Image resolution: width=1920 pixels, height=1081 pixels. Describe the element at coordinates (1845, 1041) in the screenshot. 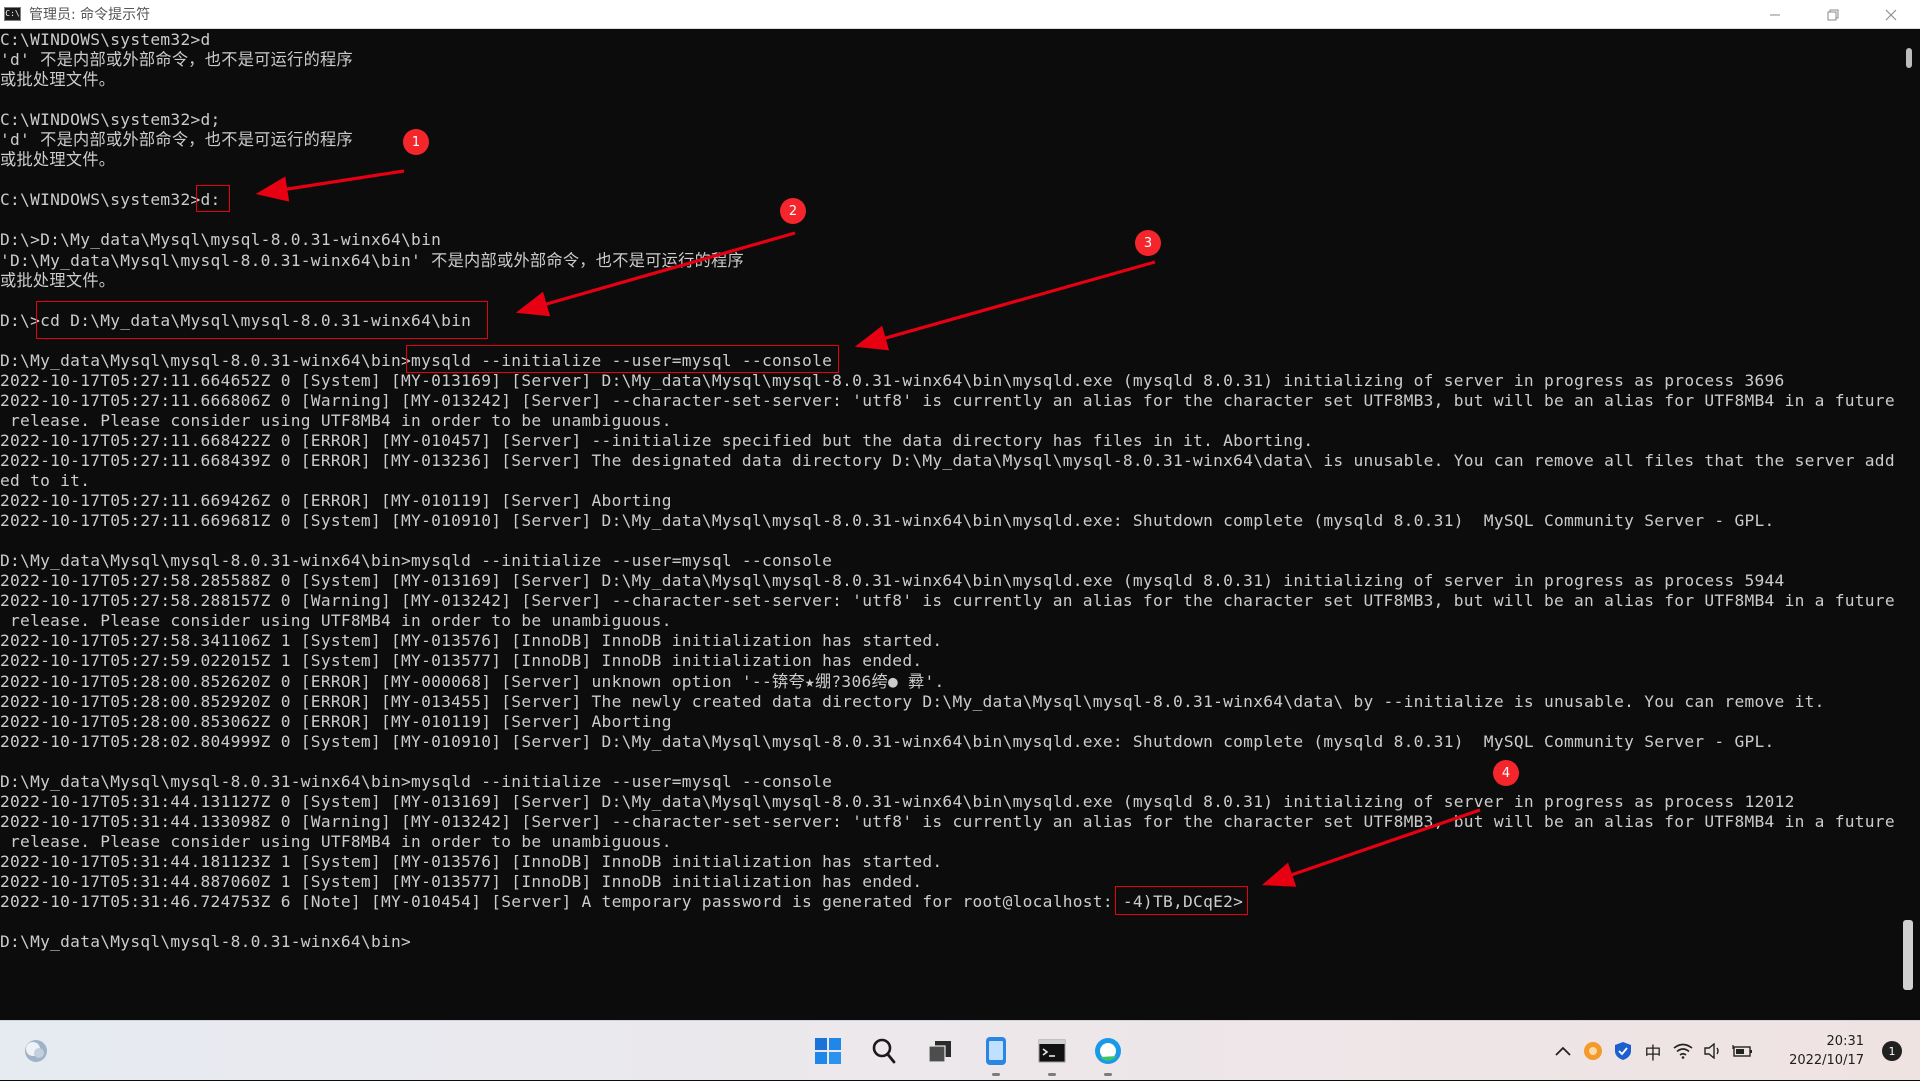

I see `clock-time: 20:31` at that location.